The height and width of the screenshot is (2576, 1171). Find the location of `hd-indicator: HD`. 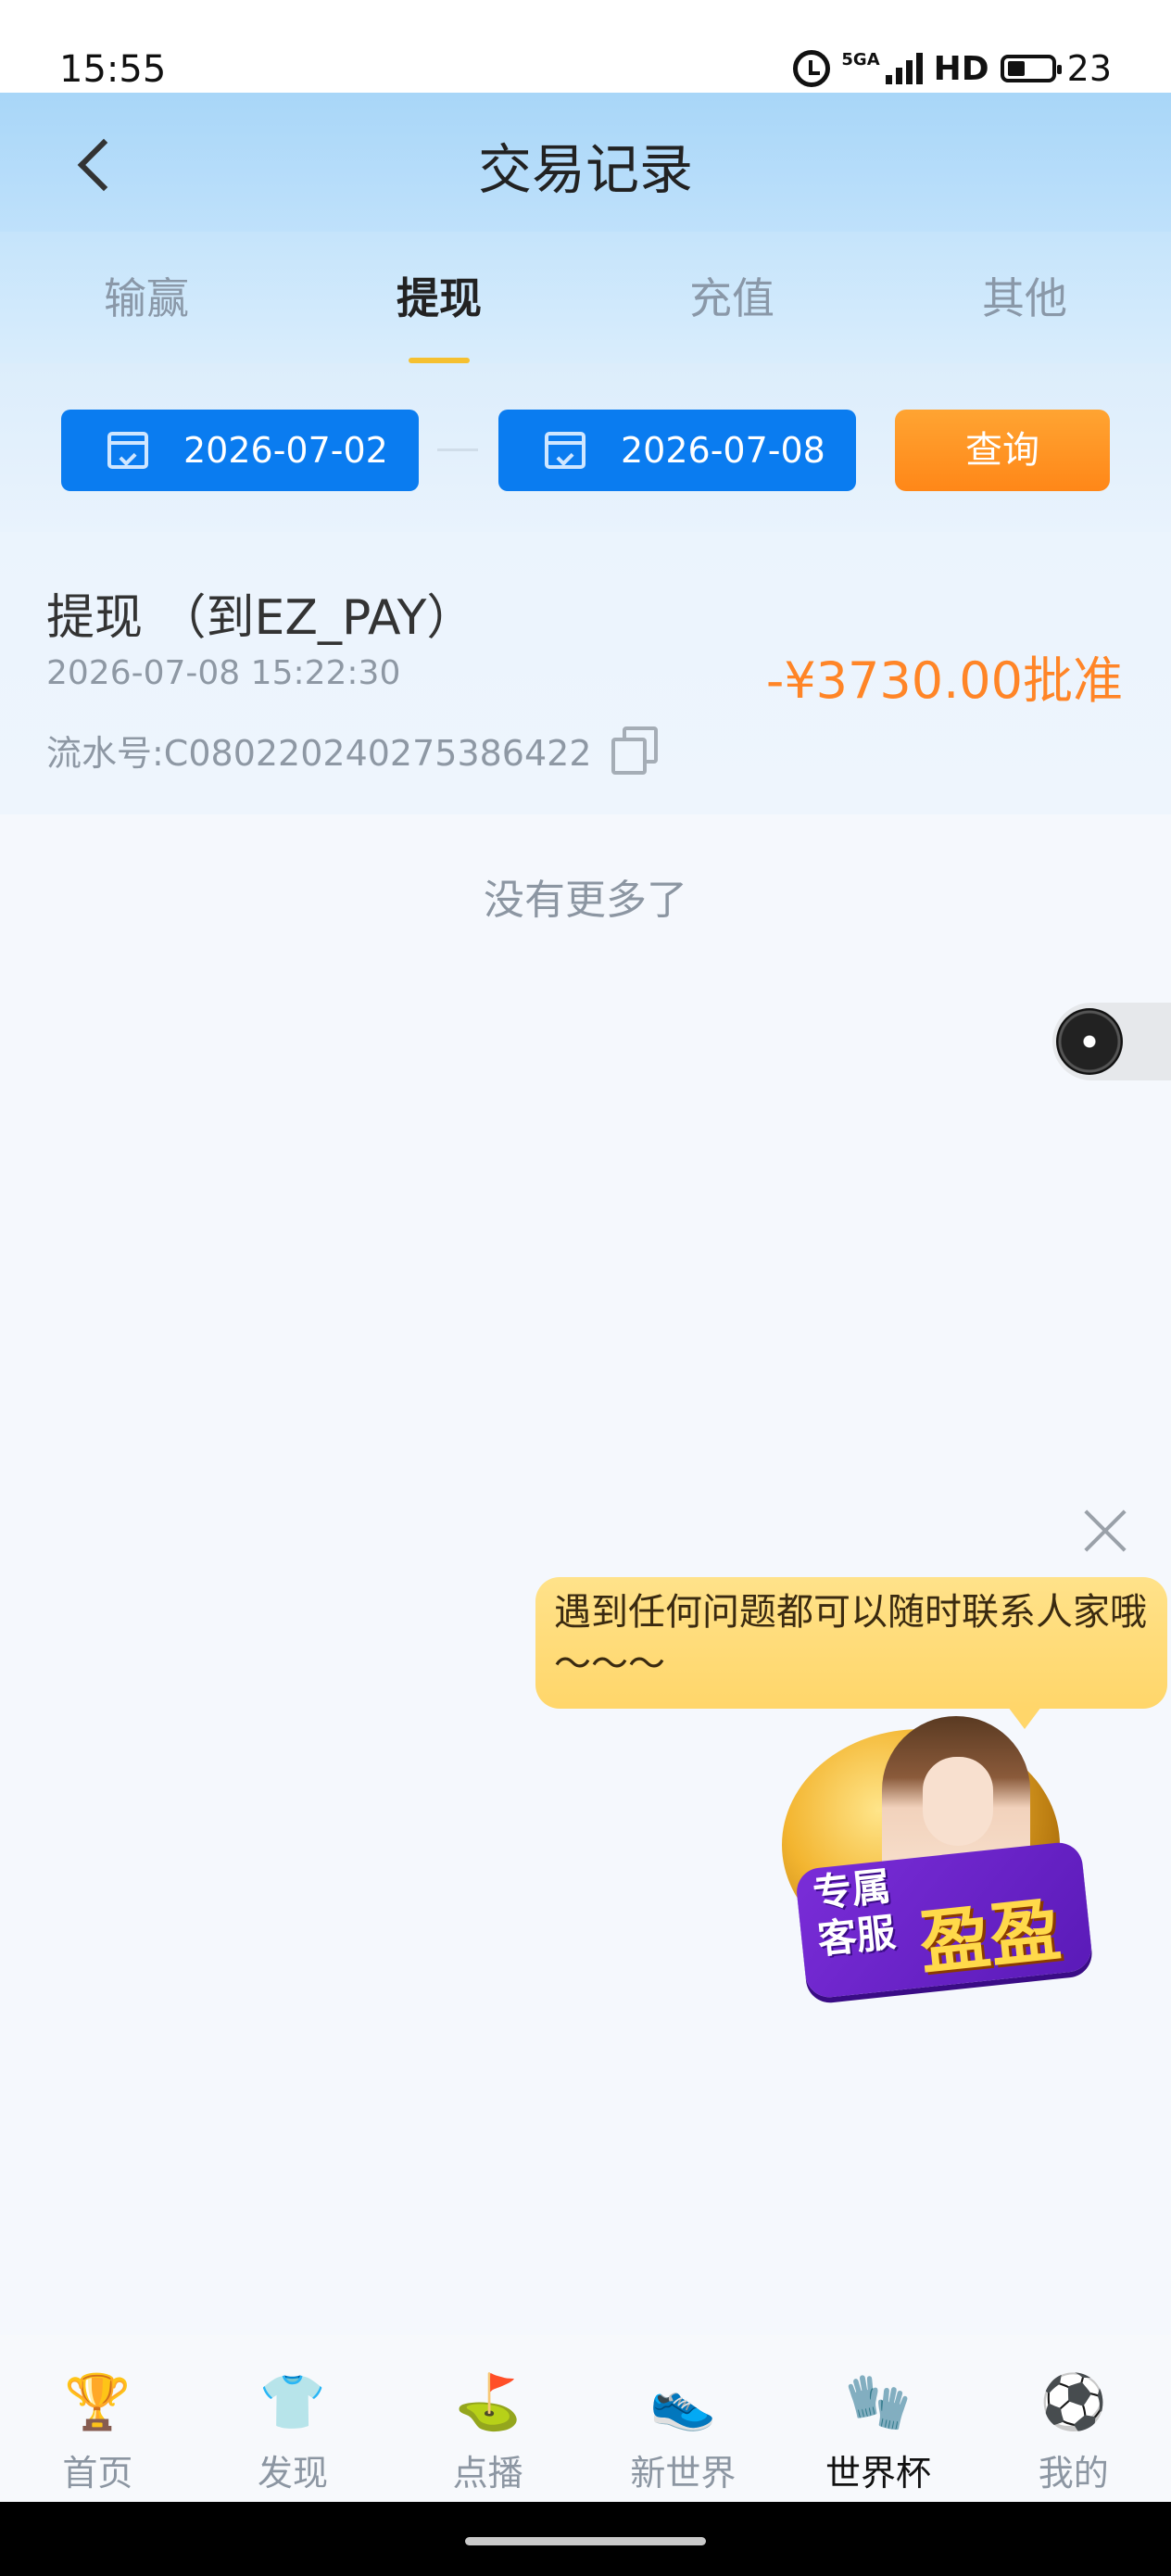

hd-indicator: HD is located at coordinates (961, 68).